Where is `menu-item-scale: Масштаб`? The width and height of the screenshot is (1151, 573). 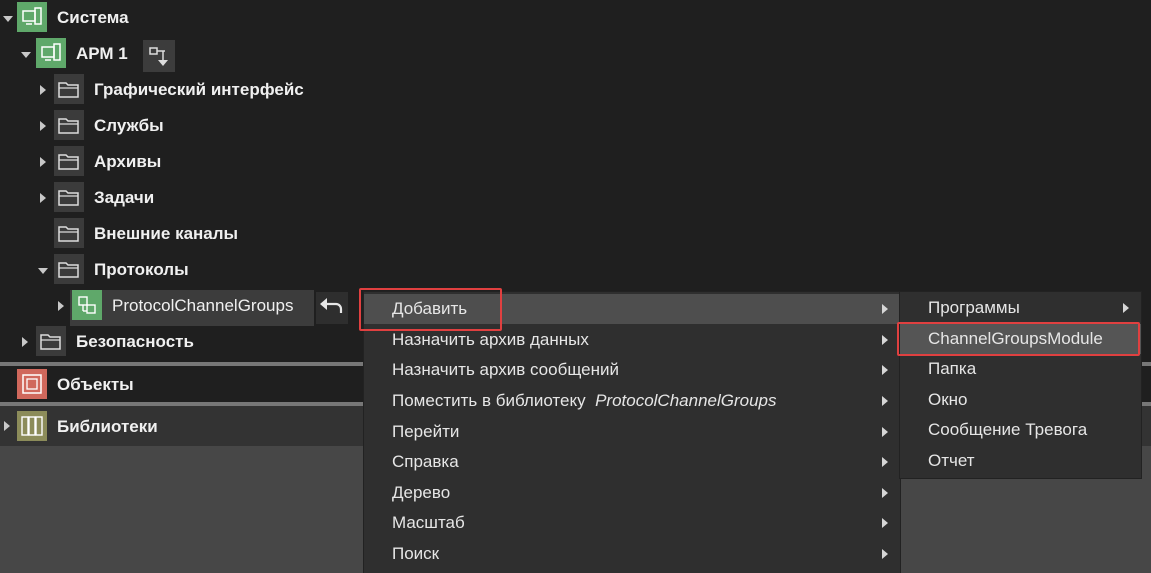 menu-item-scale: Масштаб is located at coordinates (632, 523).